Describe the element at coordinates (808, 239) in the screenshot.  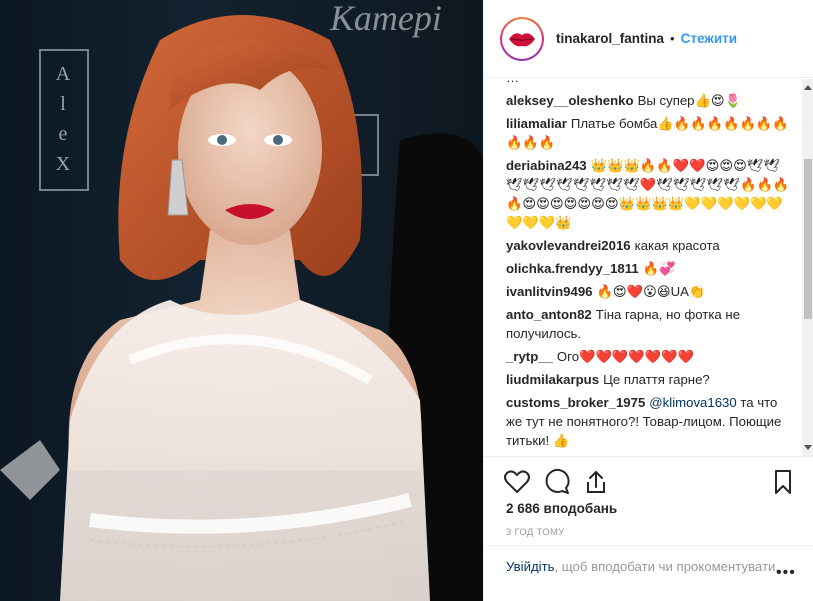
I see `scrollbar-thumb` at that location.